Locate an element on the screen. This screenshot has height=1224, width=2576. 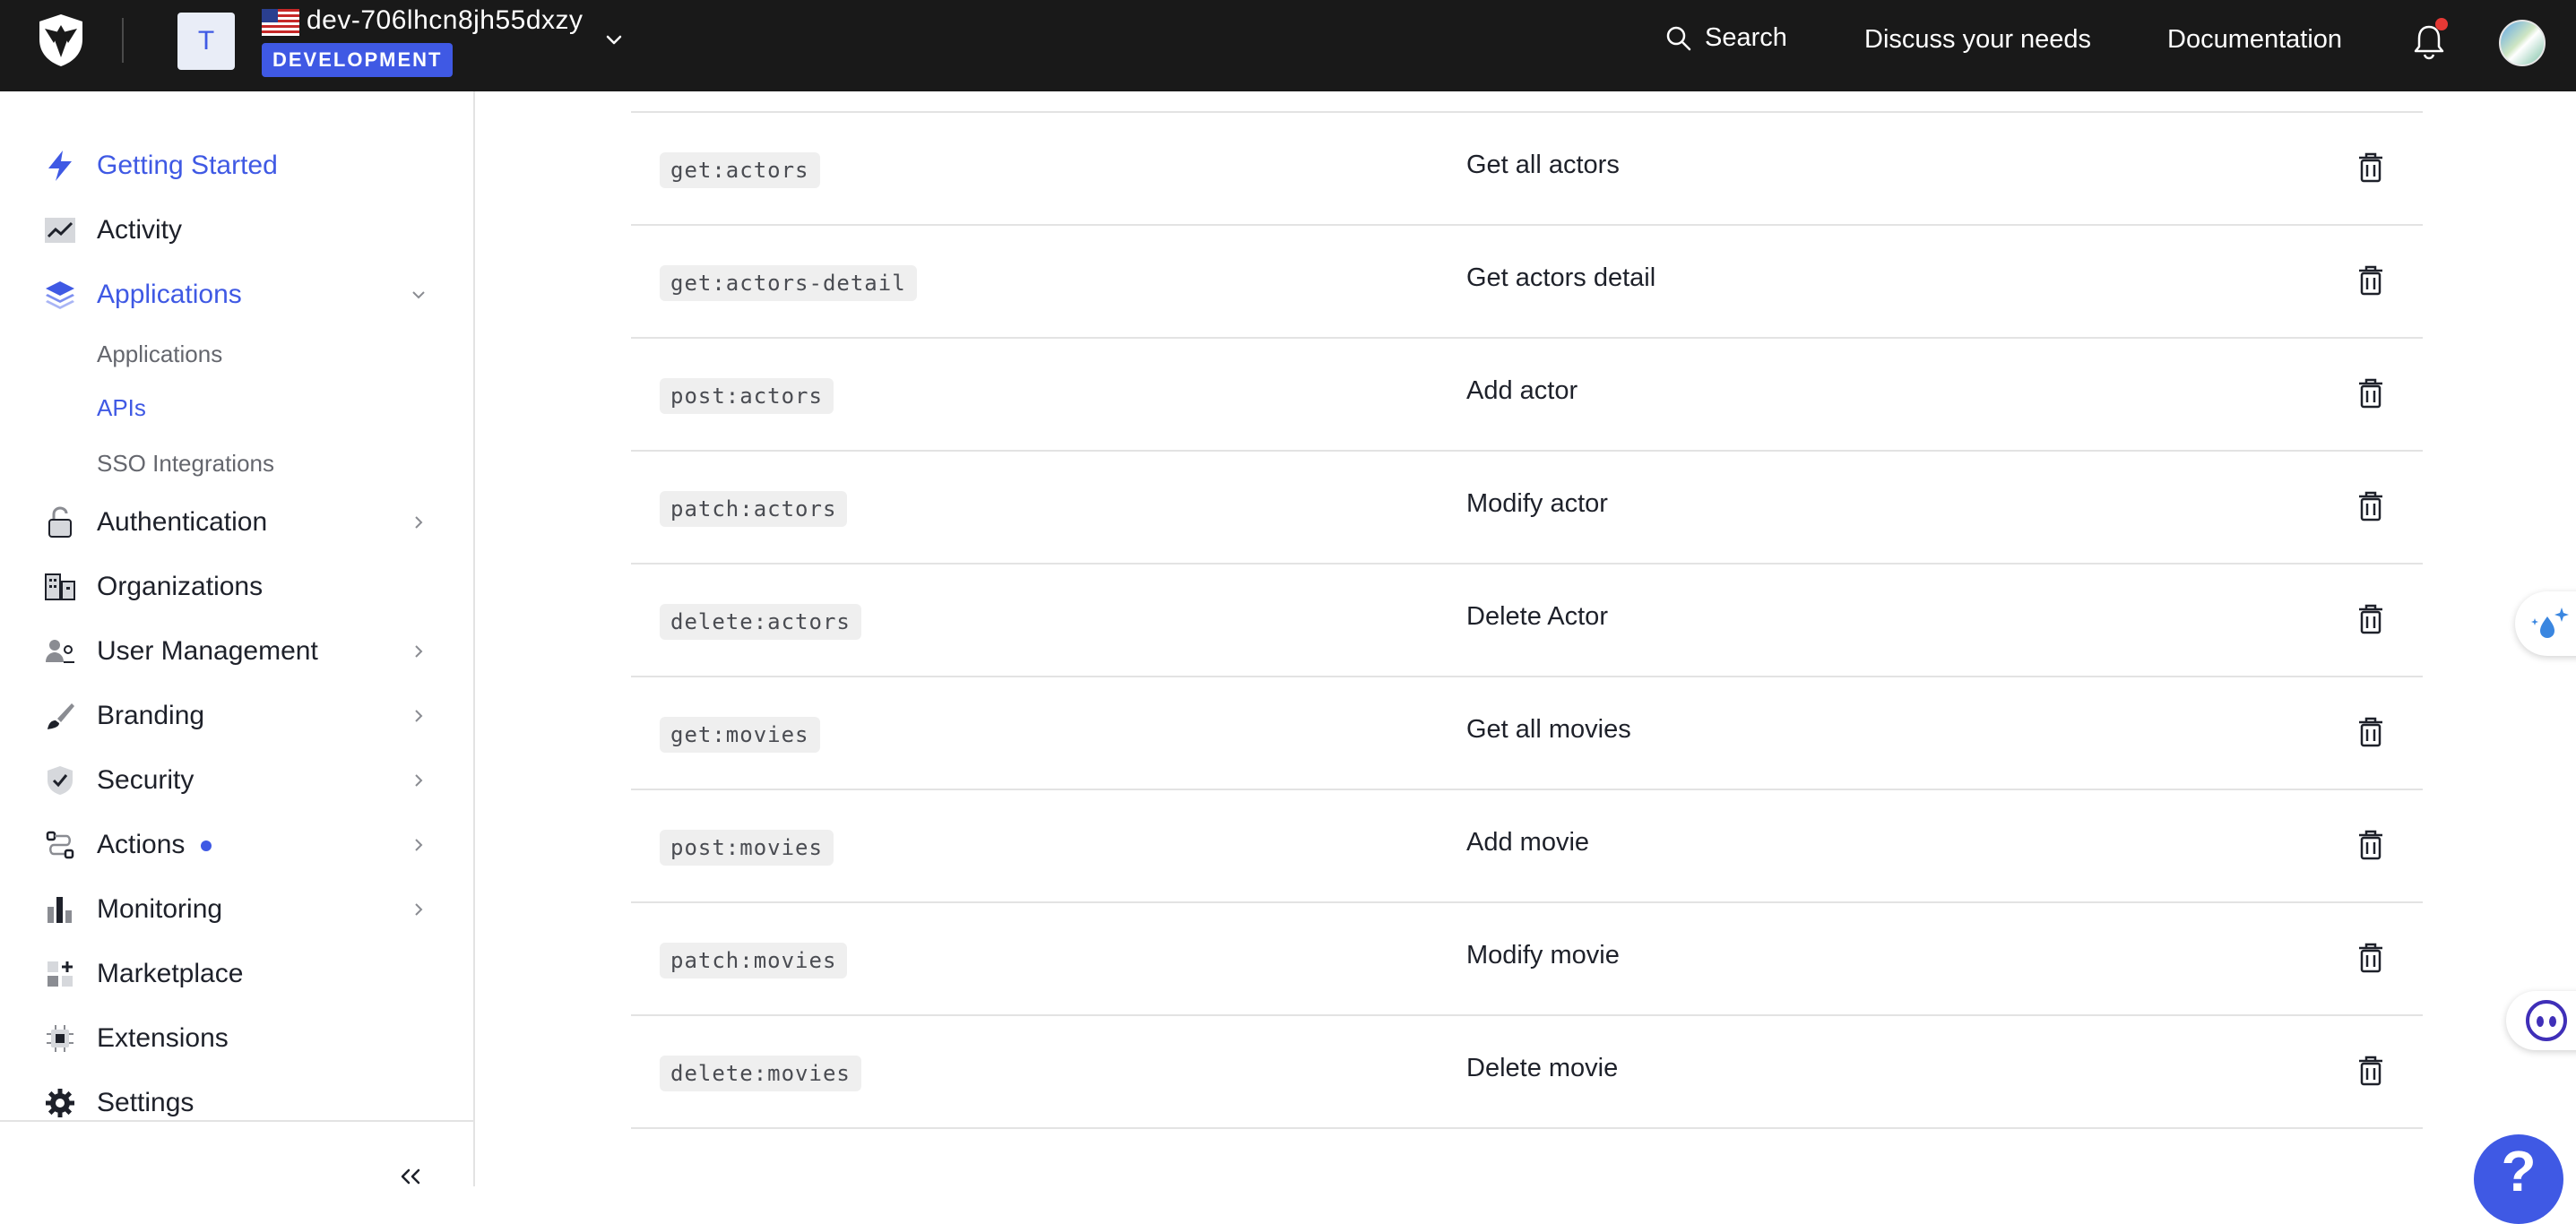
chatbot-button is located at coordinates (2541, 1021).